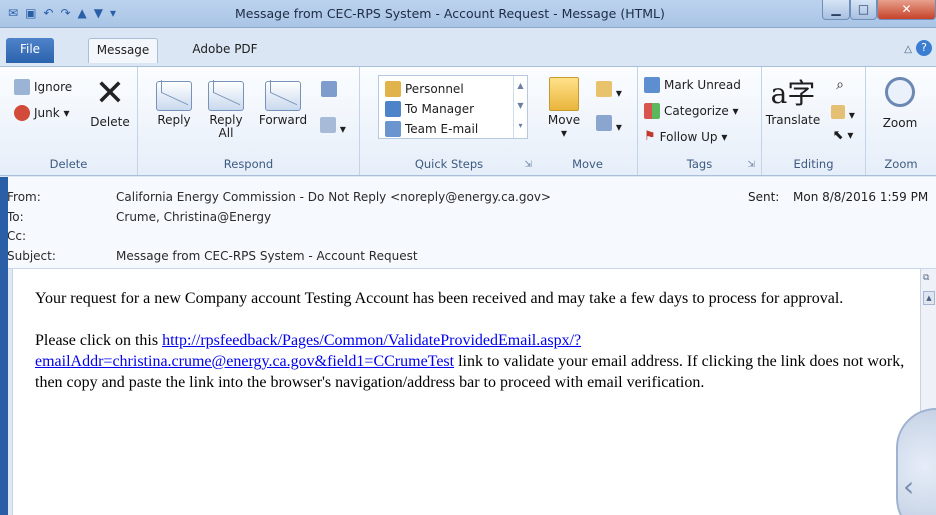  What do you see at coordinates (283, 96) in the screenshot?
I see `forward-icon` at bounding box center [283, 96].